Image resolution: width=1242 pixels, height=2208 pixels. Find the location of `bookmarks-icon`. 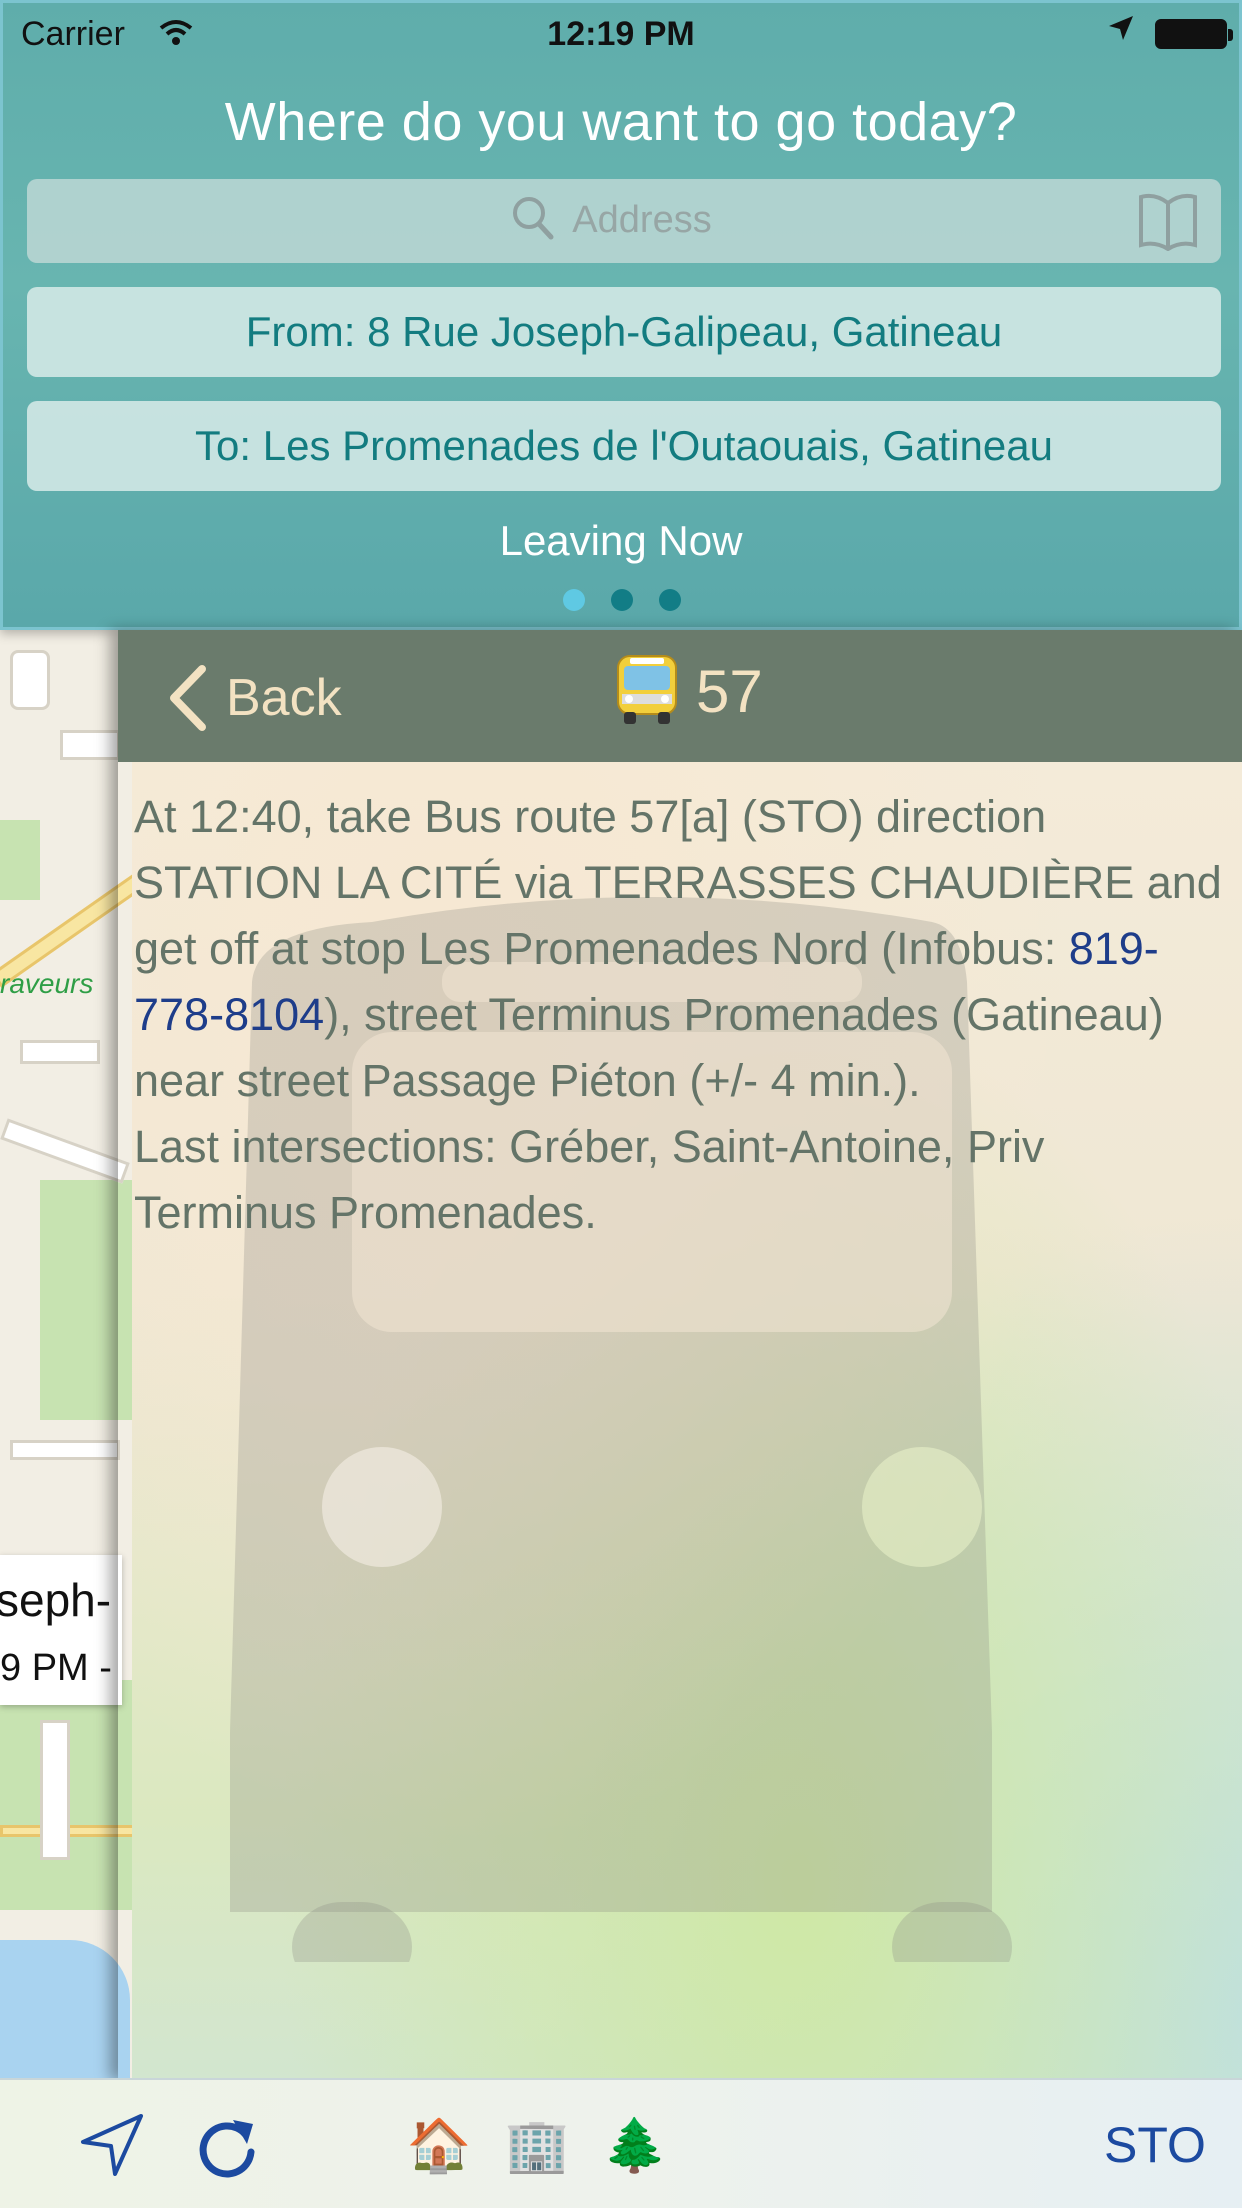

bookmarks-icon is located at coordinates (1168, 223).